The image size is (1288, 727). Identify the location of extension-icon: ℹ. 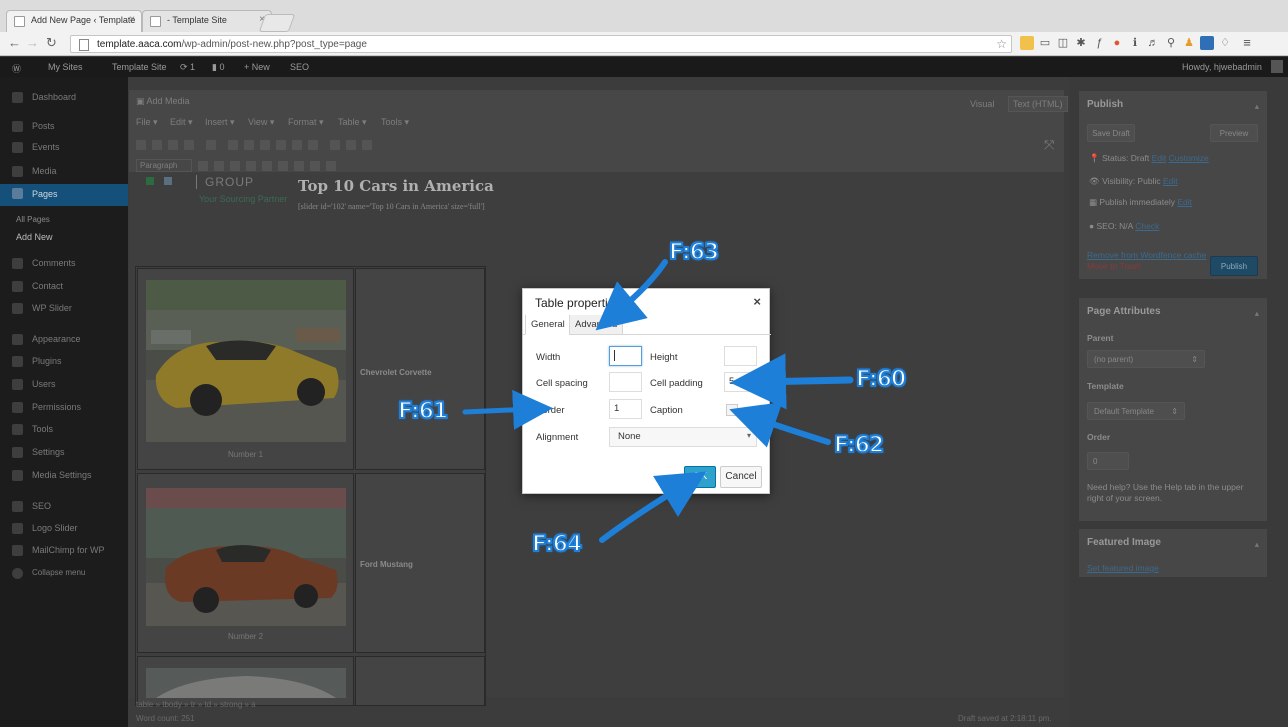
(1135, 43).